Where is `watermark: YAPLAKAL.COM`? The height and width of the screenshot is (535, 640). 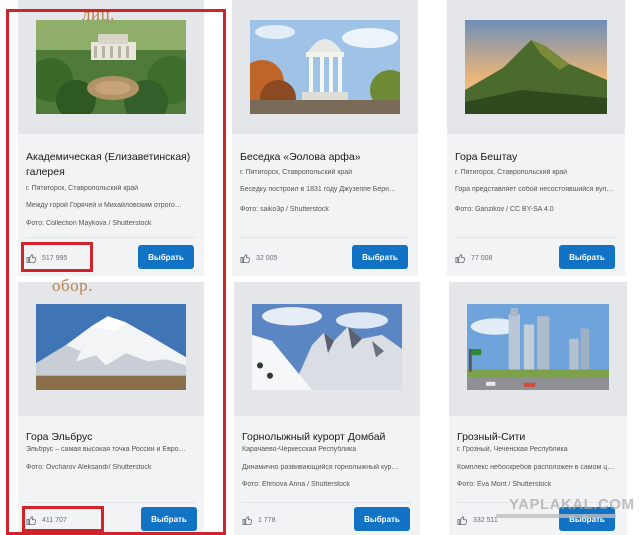
watermark: YAPLAKAL.COM is located at coordinates (572, 504).